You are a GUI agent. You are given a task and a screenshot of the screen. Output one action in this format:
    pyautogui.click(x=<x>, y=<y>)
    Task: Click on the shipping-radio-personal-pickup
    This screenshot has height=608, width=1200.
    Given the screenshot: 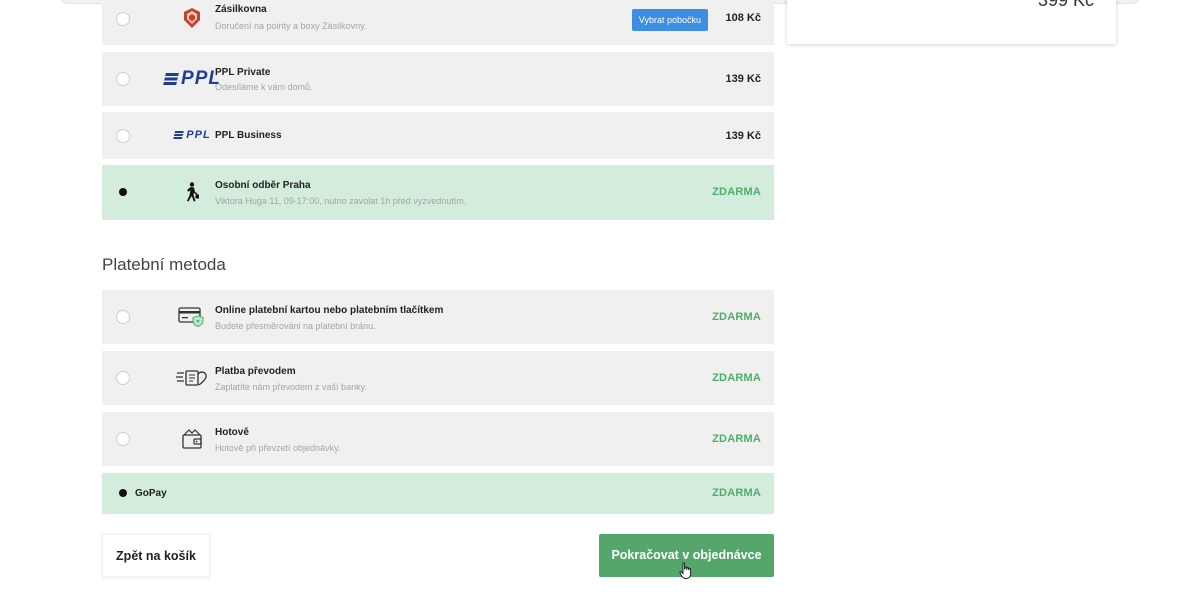 What is the action you would take?
    pyautogui.click(x=123, y=192)
    